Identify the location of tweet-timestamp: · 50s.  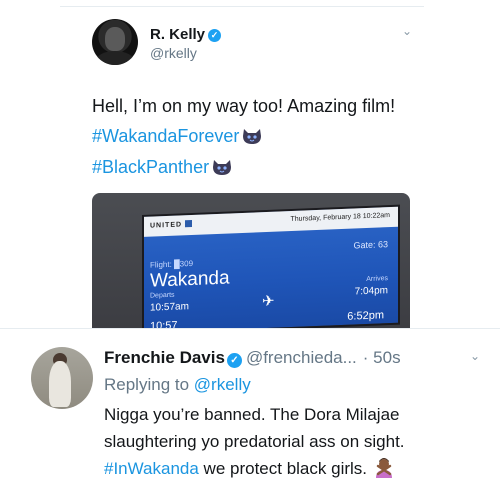
(382, 357).